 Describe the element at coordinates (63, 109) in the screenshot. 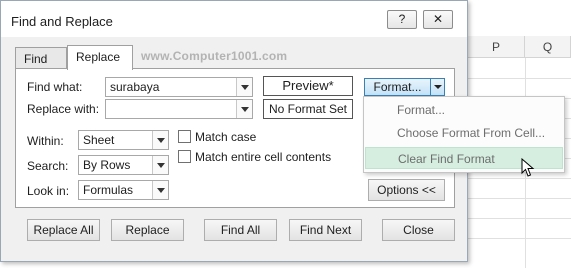

I see `replace-with-label: Replace with:` at that location.